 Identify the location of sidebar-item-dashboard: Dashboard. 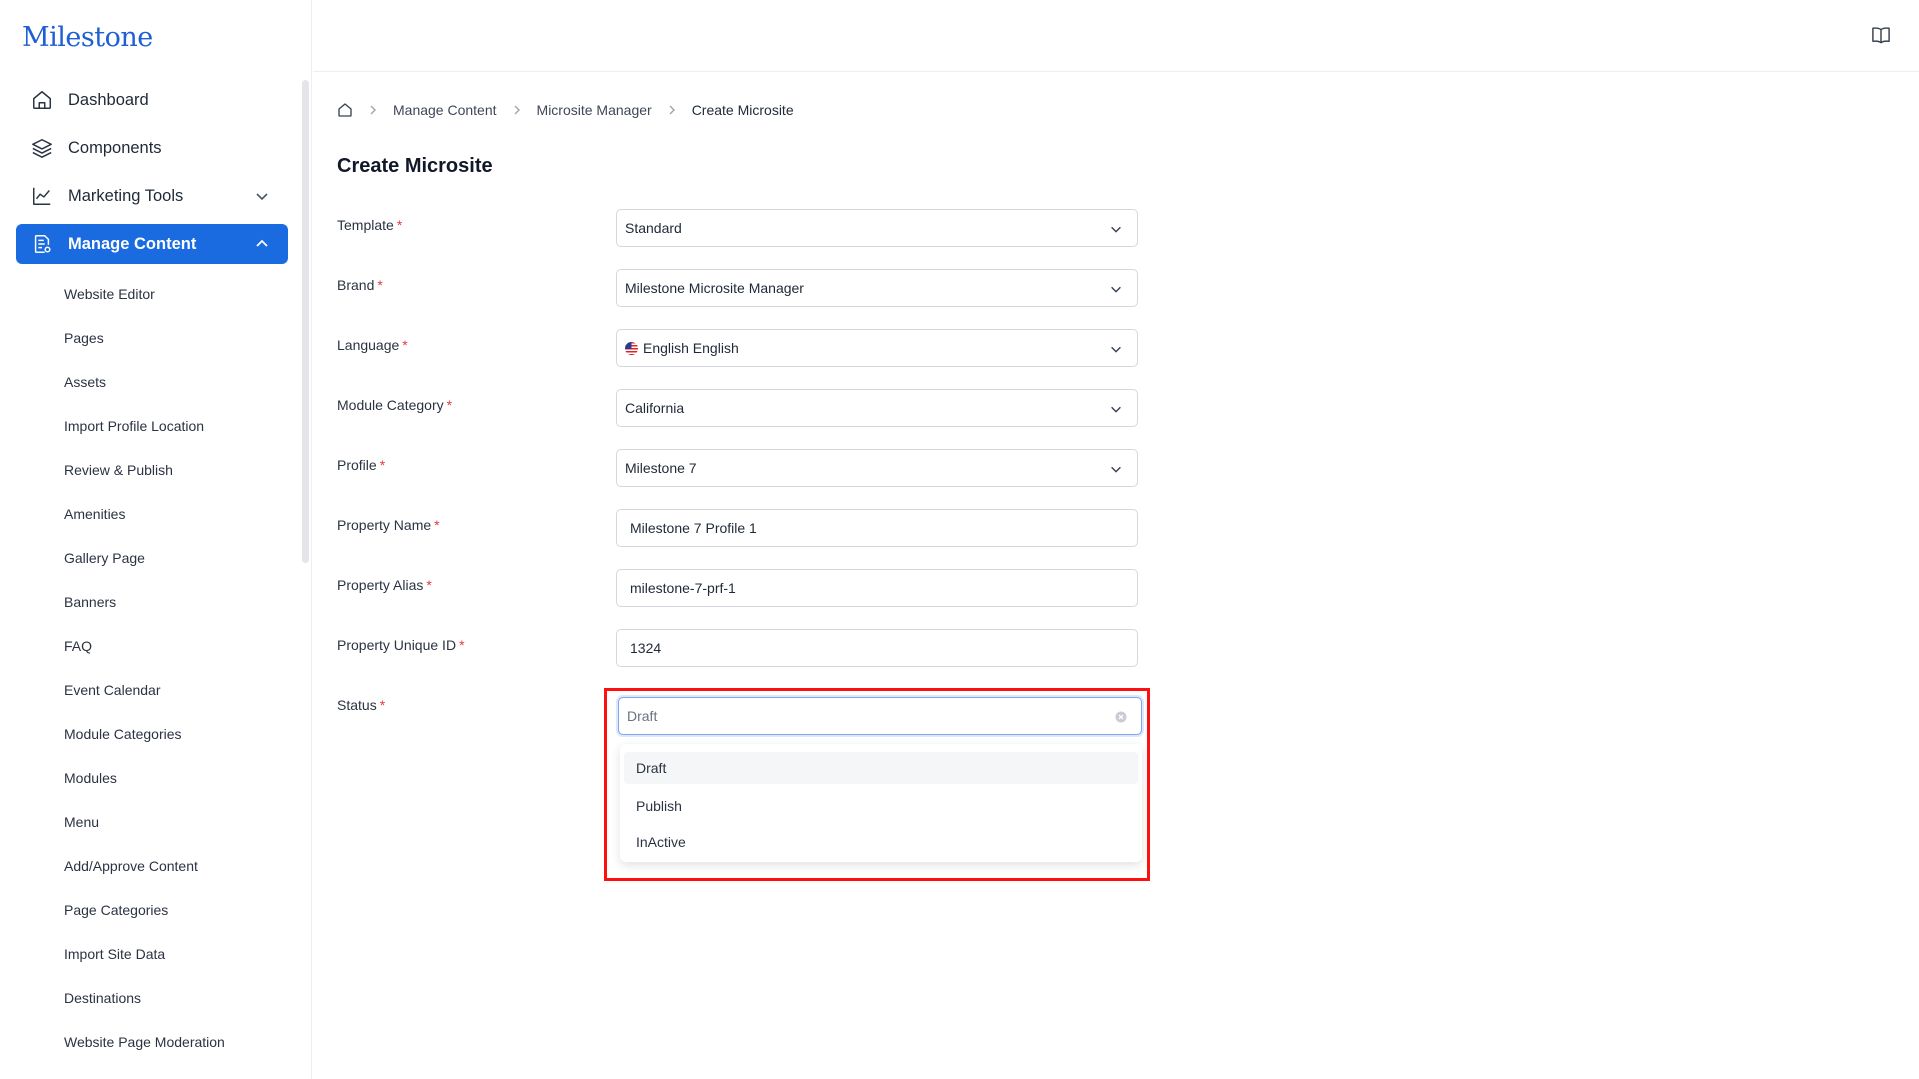
(152, 100).